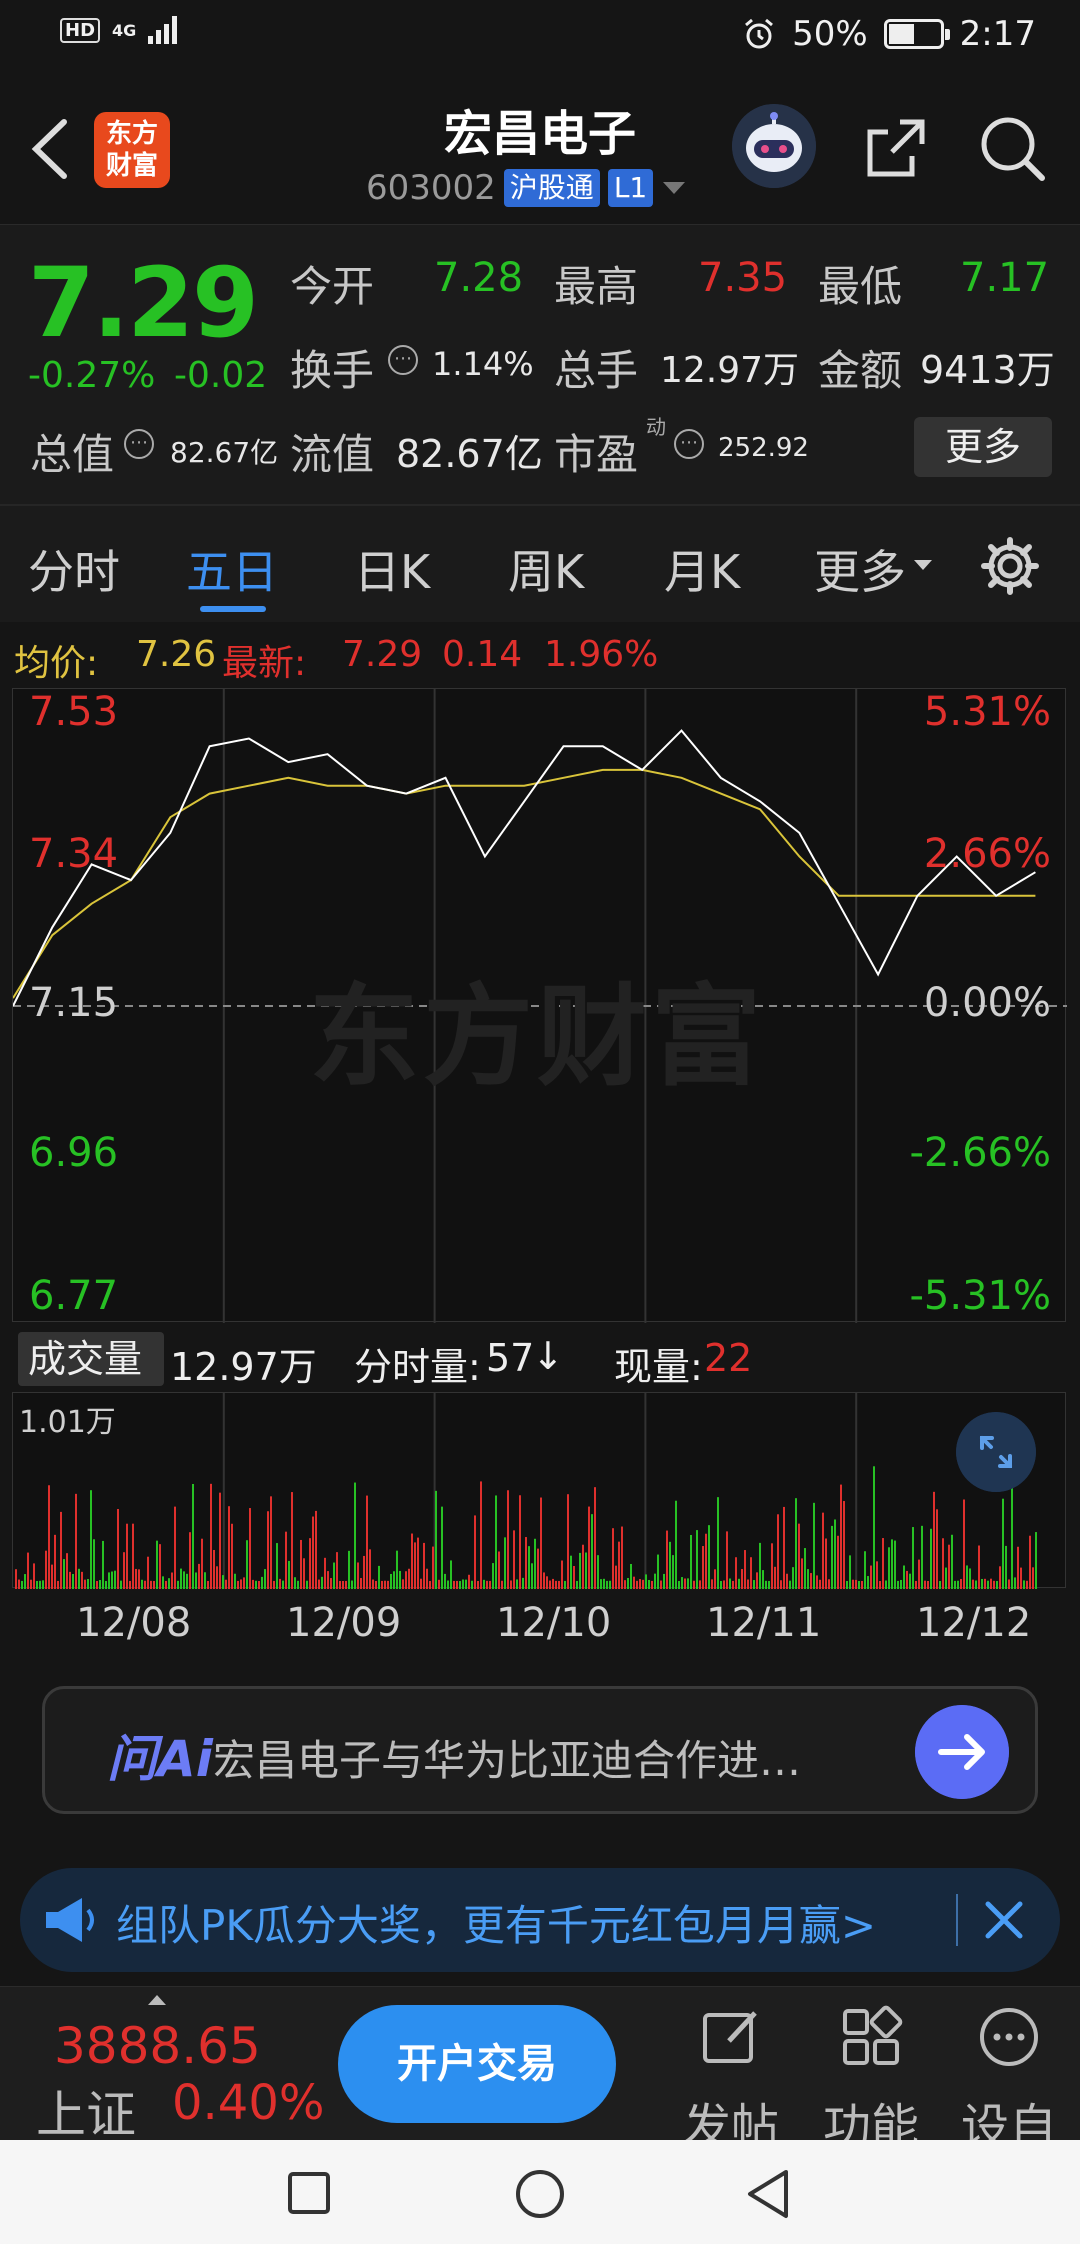 The image size is (1080, 2244). What do you see at coordinates (980, 1152) in the screenshot?
I see `y-tick-right: -2.66%` at bounding box center [980, 1152].